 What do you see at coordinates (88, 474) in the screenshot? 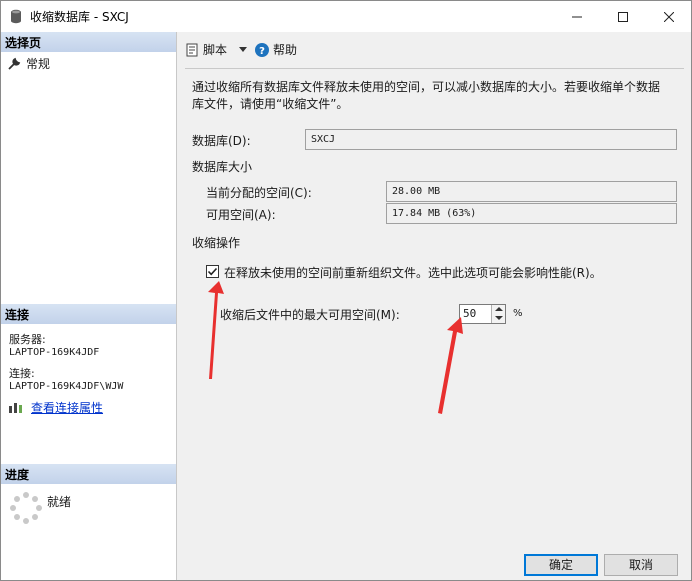
I see `progress-header: 进度` at bounding box center [88, 474].